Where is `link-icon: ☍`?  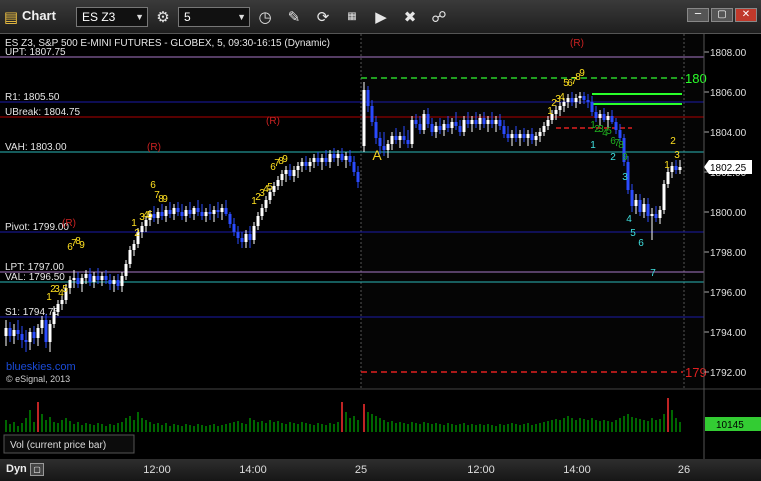
link-icon: ☍ is located at coordinates (439, 17).